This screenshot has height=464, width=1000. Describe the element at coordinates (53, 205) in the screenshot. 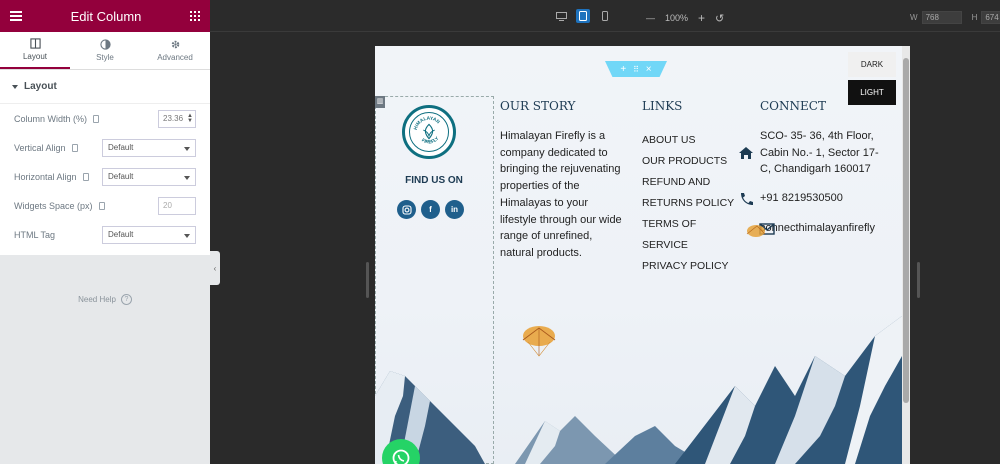

I see `widgets-space-label: Widgets Space (px)` at that location.